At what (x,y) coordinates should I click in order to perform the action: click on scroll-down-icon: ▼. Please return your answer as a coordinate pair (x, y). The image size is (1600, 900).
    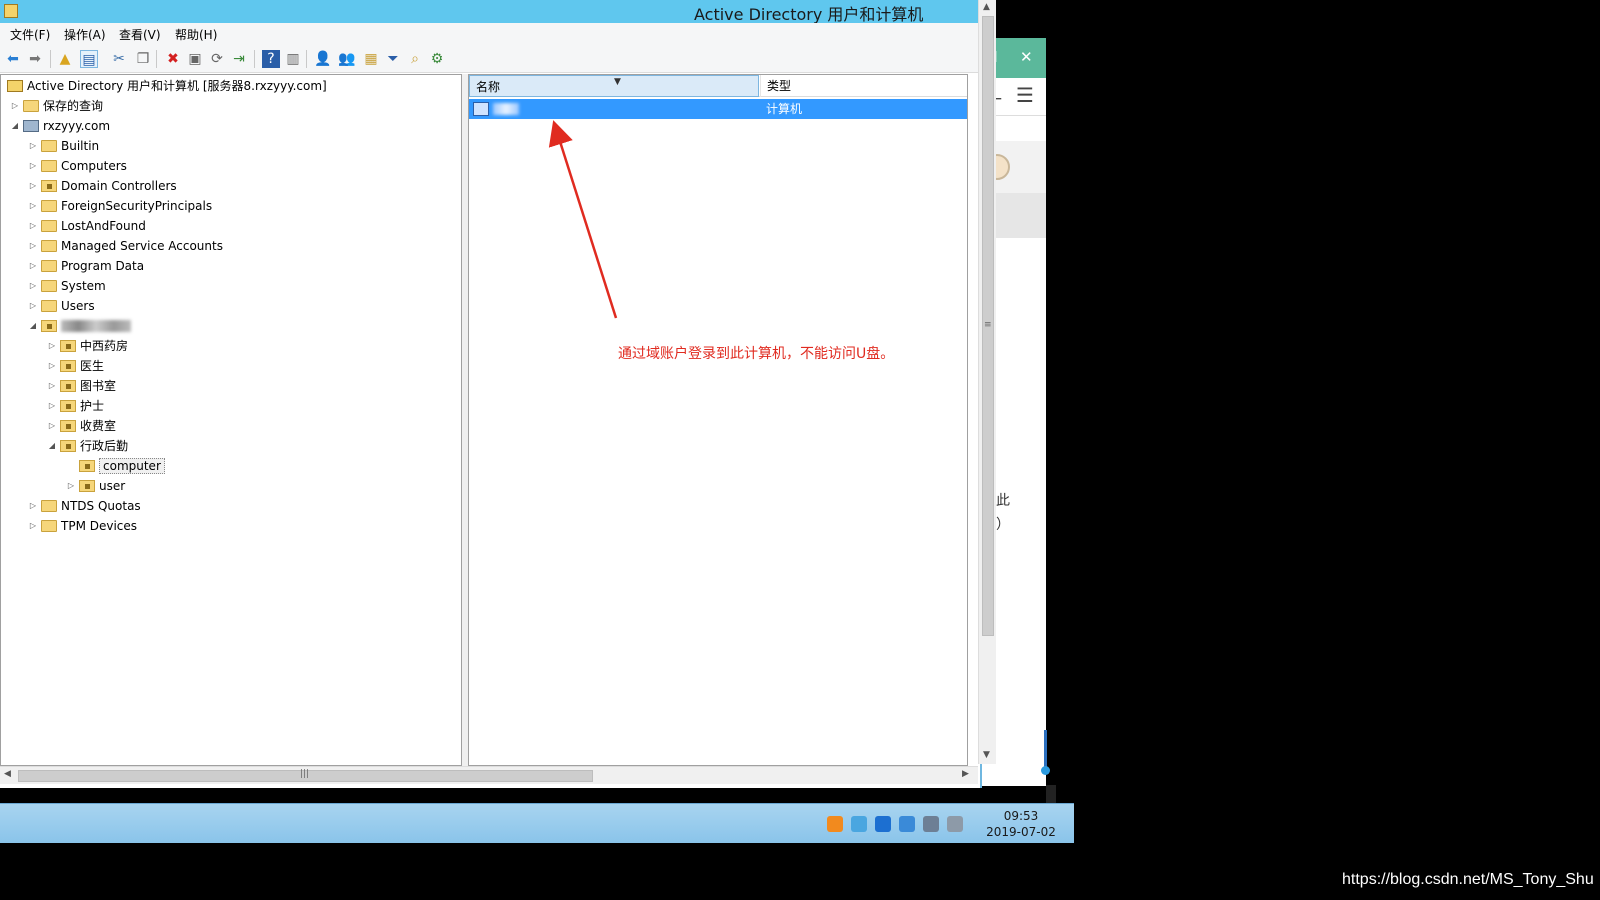
    Looking at the image, I should click on (986, 755).